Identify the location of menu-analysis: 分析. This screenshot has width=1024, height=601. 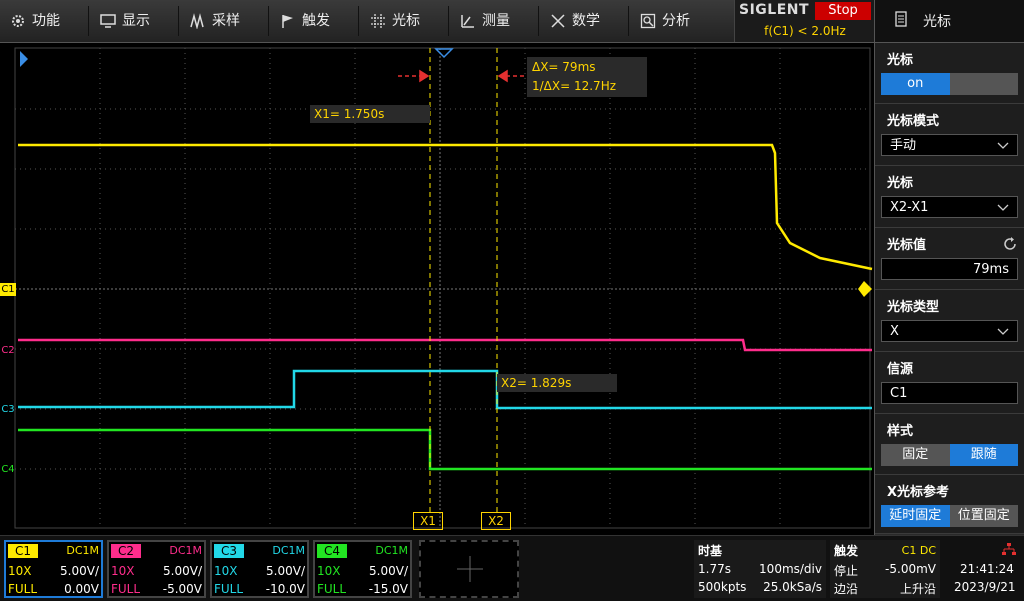
(665, 21).